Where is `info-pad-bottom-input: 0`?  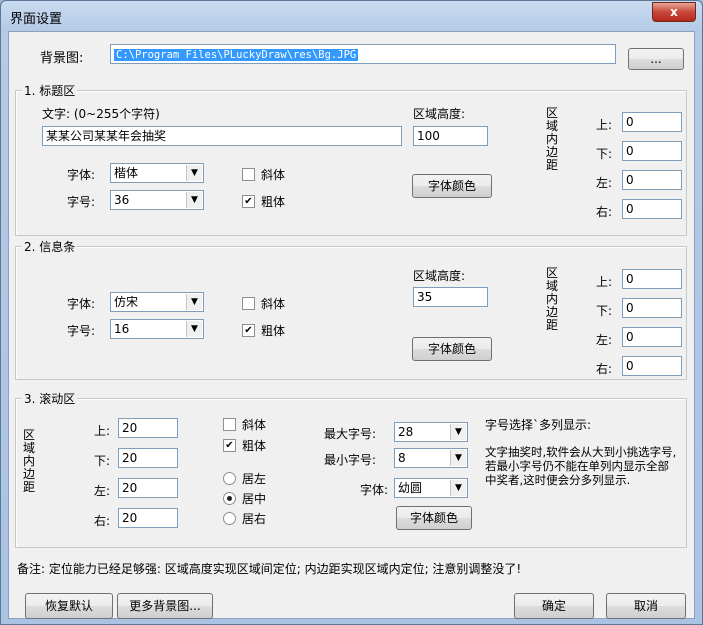
info-pad-bottom-input: 0 is located at coordinates (652, 308).